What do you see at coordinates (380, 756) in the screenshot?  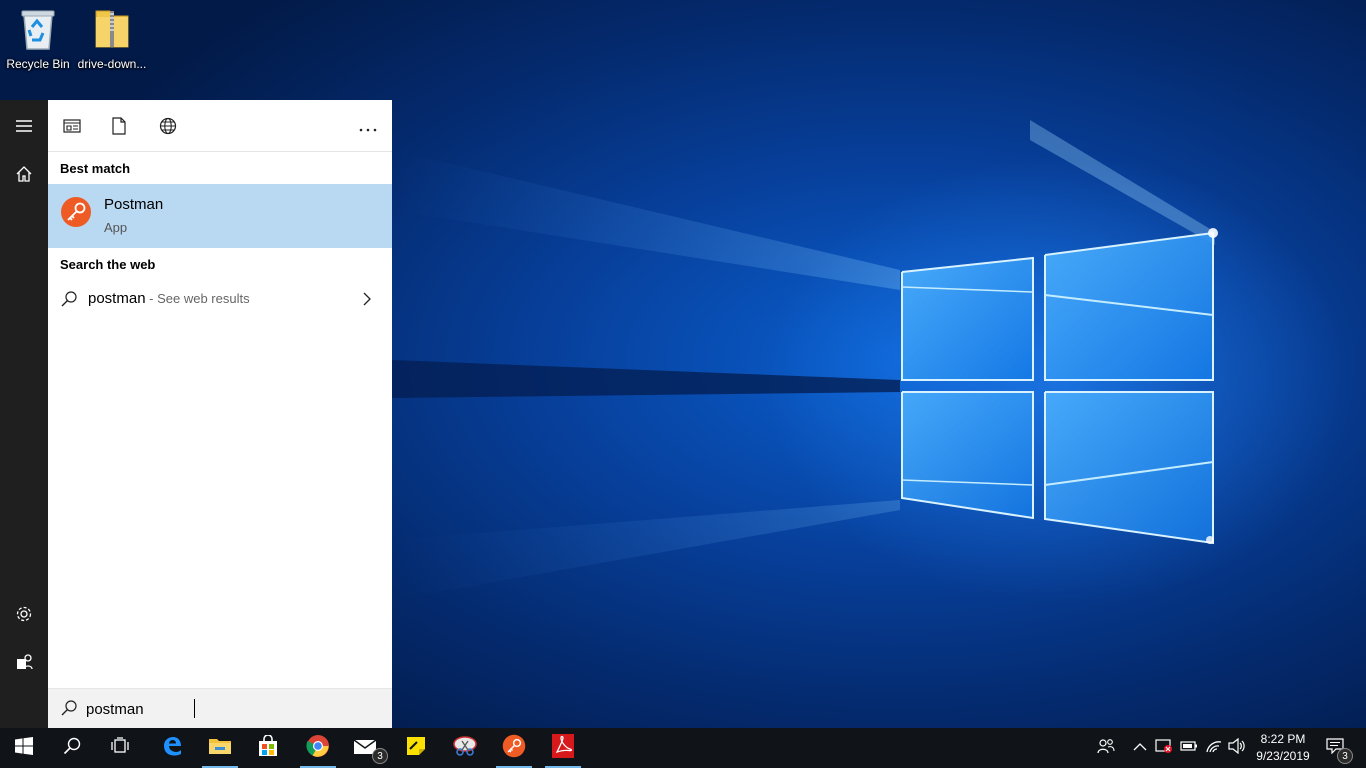 I see `mail-badge: 3` at bounding box center [380, 756].